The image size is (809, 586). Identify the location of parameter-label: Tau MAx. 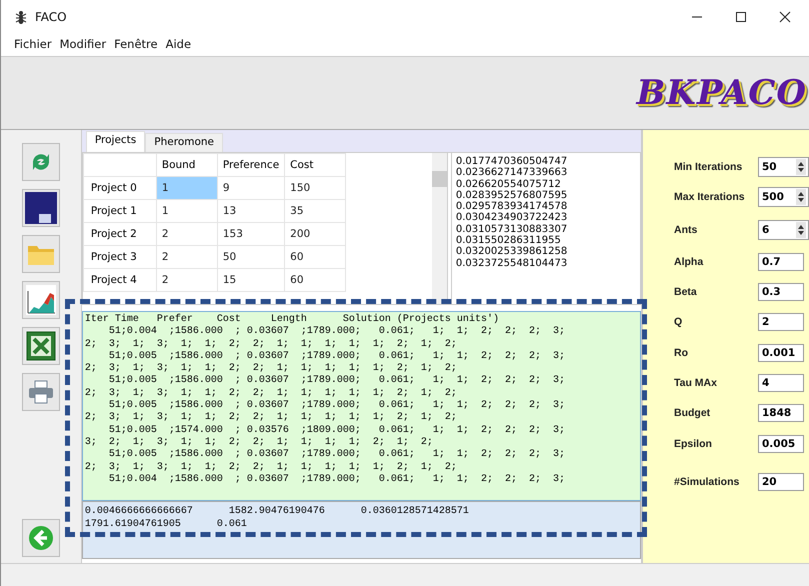
(696, 382).